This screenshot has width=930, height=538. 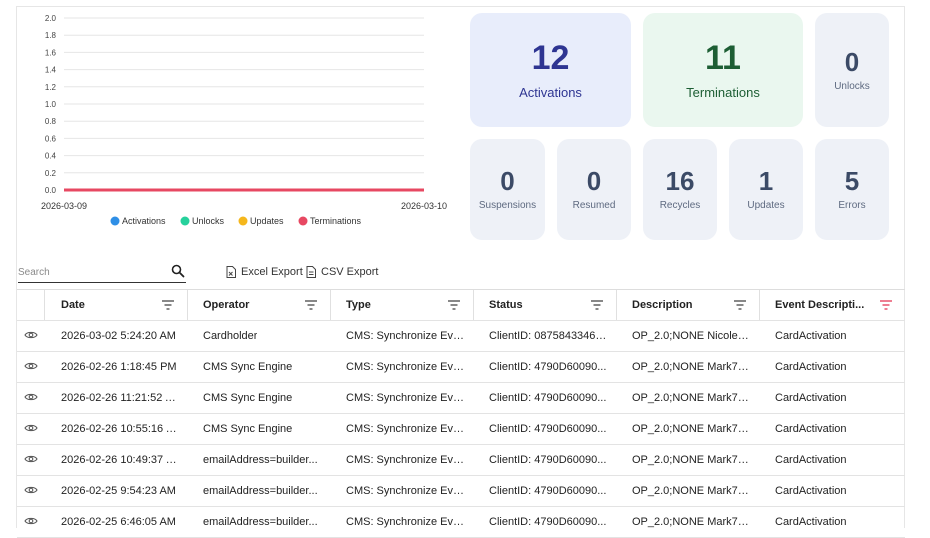 I want to click on excel-file-icon, so click(x=231, y=272).